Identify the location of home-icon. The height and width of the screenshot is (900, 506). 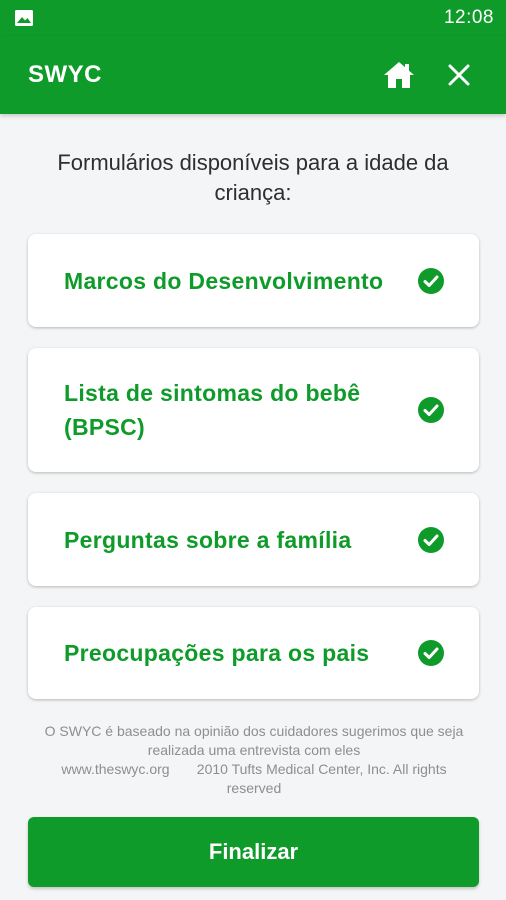
(399, 75).